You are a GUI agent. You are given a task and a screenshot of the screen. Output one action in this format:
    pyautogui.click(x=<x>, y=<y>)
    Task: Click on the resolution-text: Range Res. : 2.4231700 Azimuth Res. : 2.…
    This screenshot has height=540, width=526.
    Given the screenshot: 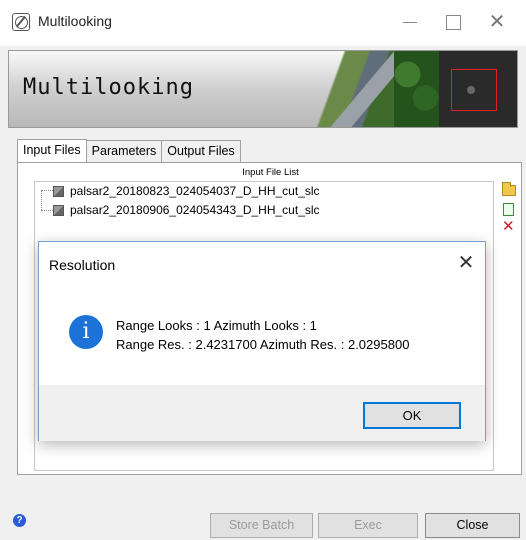 What is the action you would take?
    pyautogui.click(x=263, y=344)
    